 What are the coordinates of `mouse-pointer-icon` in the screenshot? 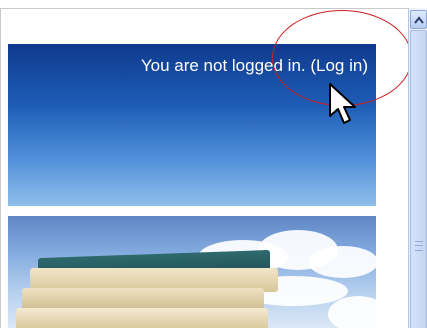 It's located at (342, 103).